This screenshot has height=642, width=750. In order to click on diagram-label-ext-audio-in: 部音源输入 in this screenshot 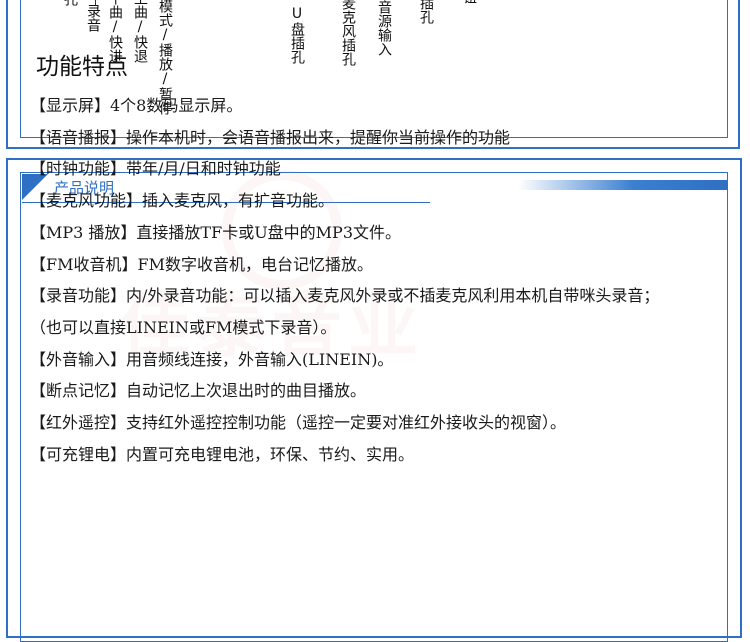, I will do `click(384, 28)`.